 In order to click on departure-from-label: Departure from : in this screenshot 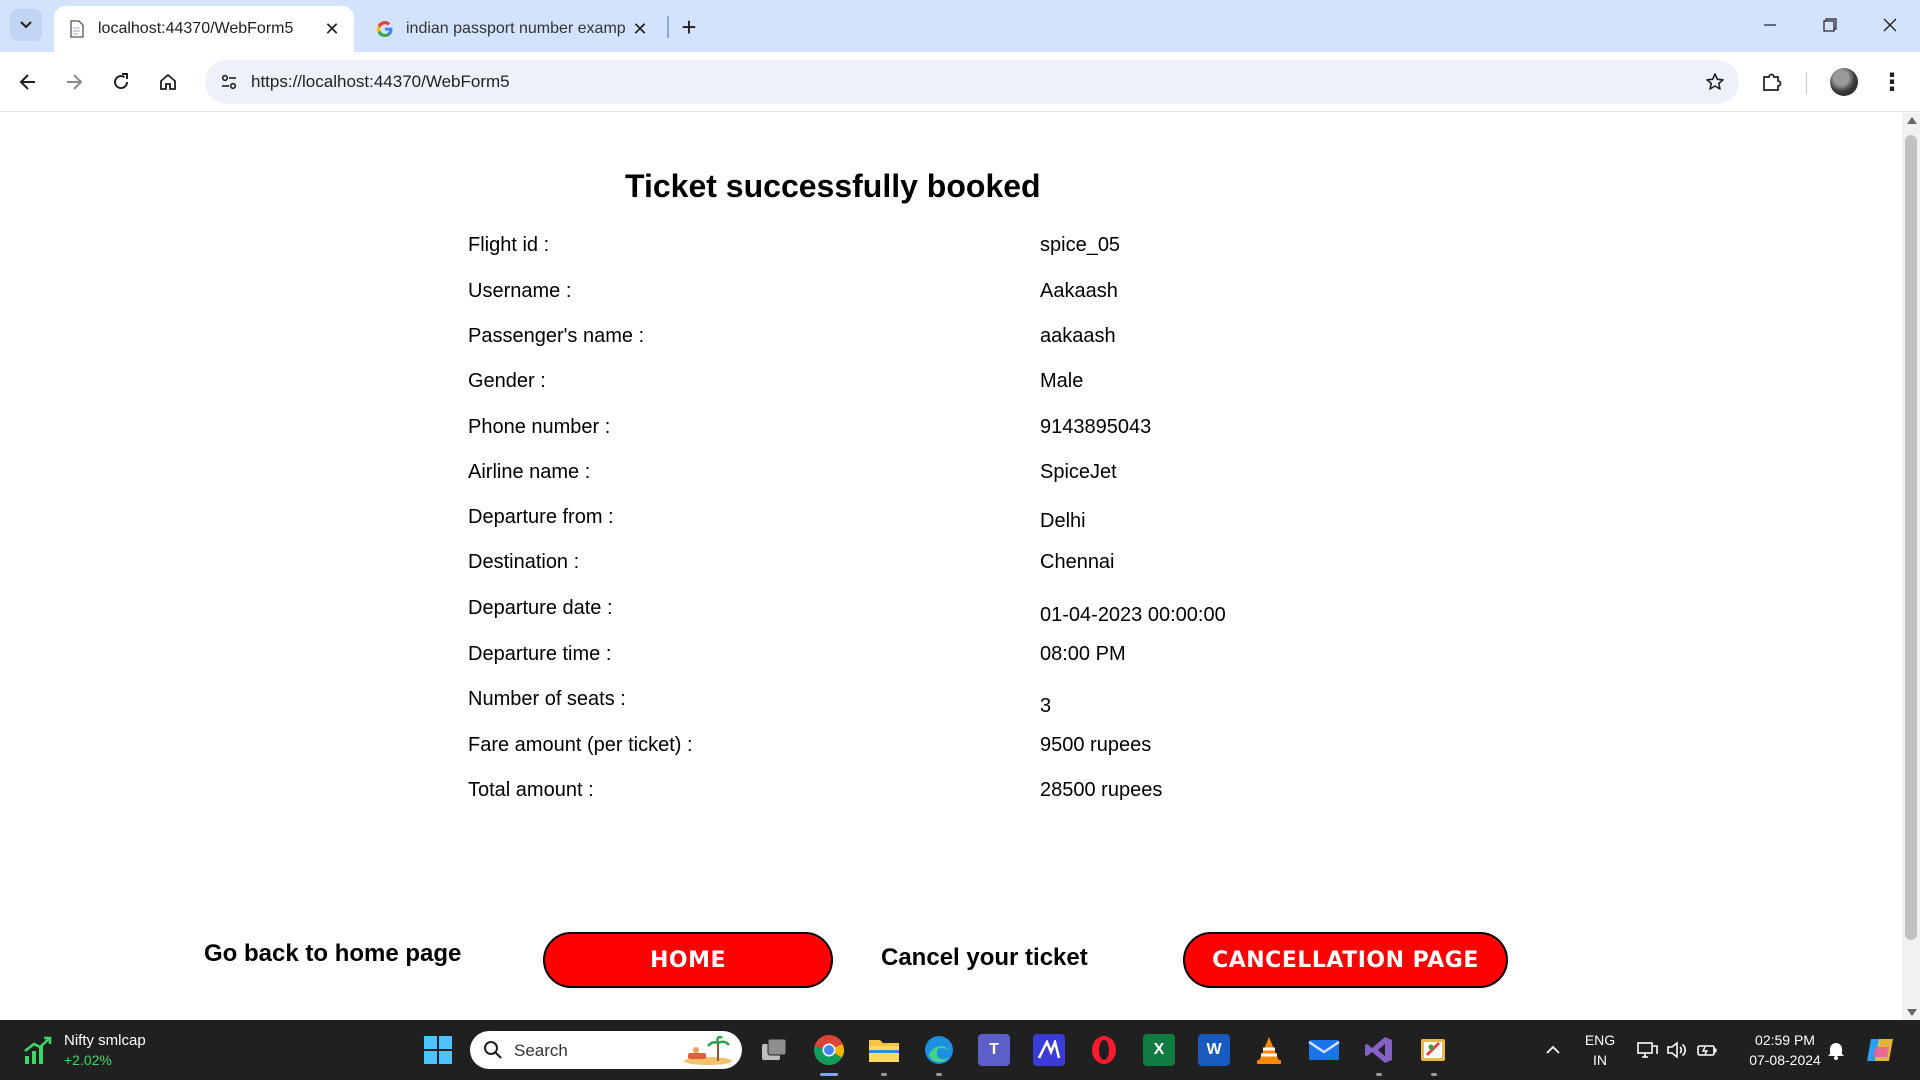, I will do `click(541, 517)`.